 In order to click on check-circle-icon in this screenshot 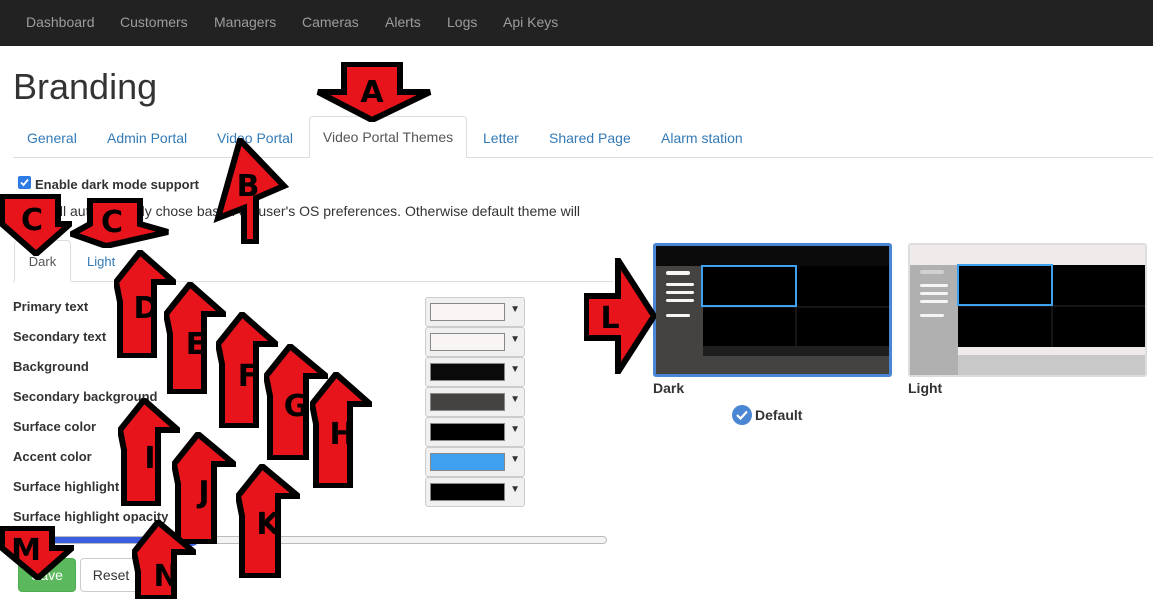, I will do `click(742, 415)`.